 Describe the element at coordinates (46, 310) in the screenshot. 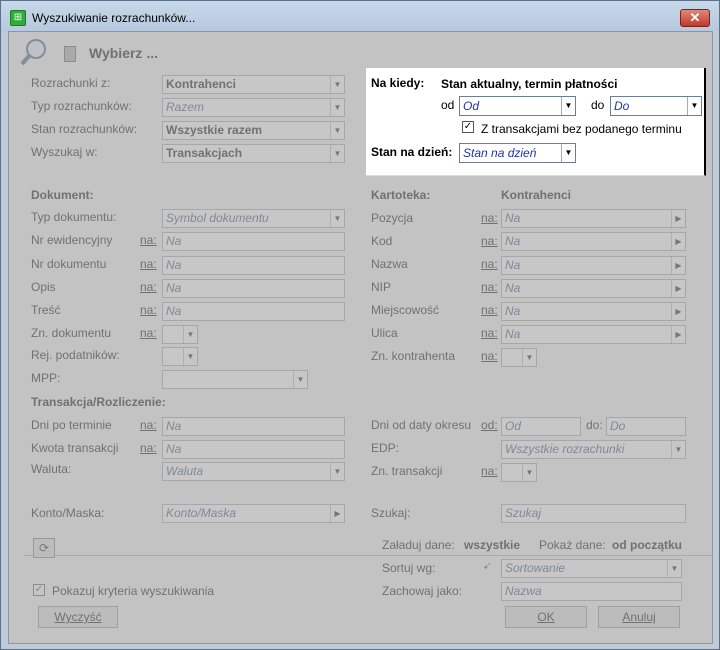

I see `tresc-label: Treść` at that location.